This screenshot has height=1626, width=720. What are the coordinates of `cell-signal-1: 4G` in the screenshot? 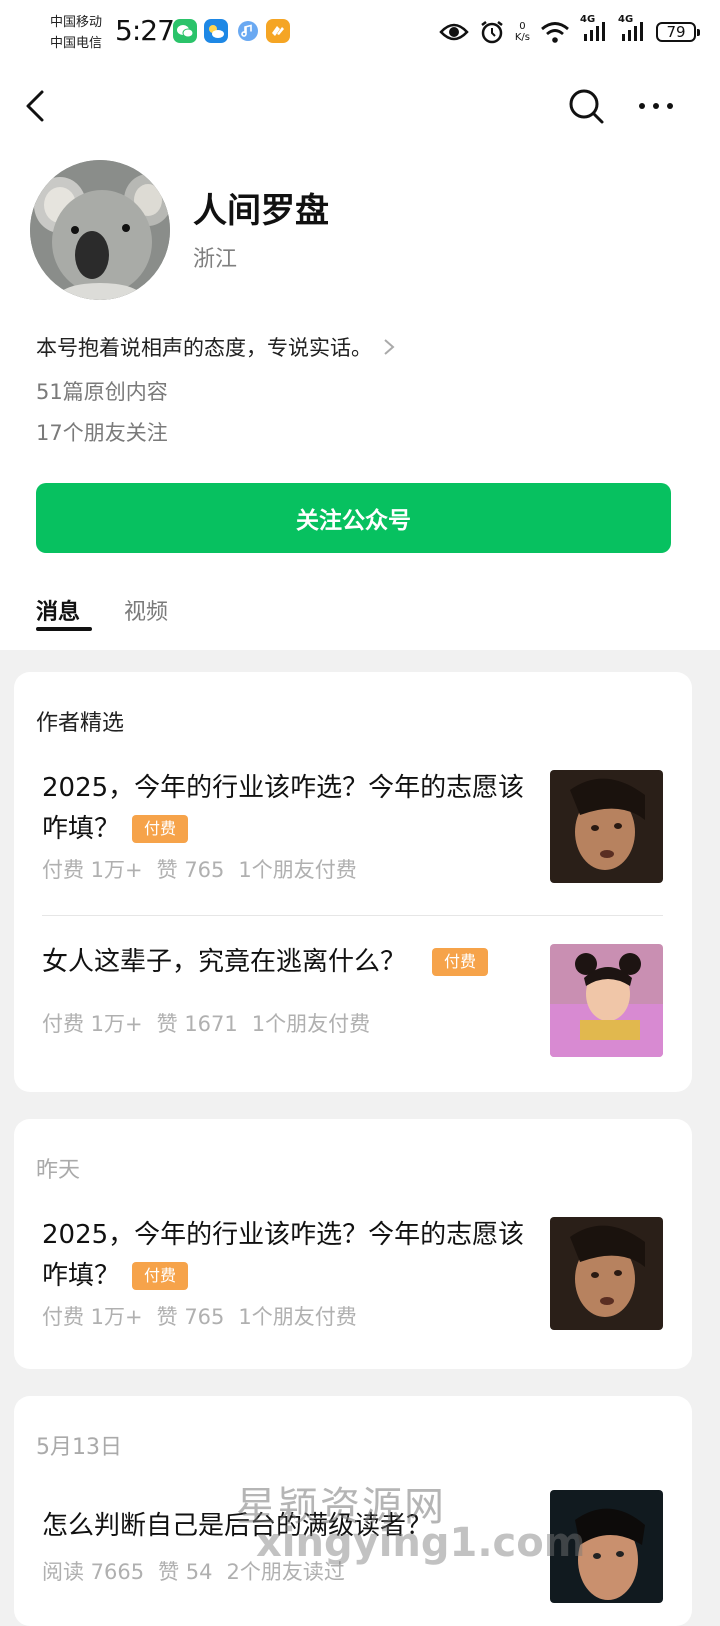 It's located at (594, 29).